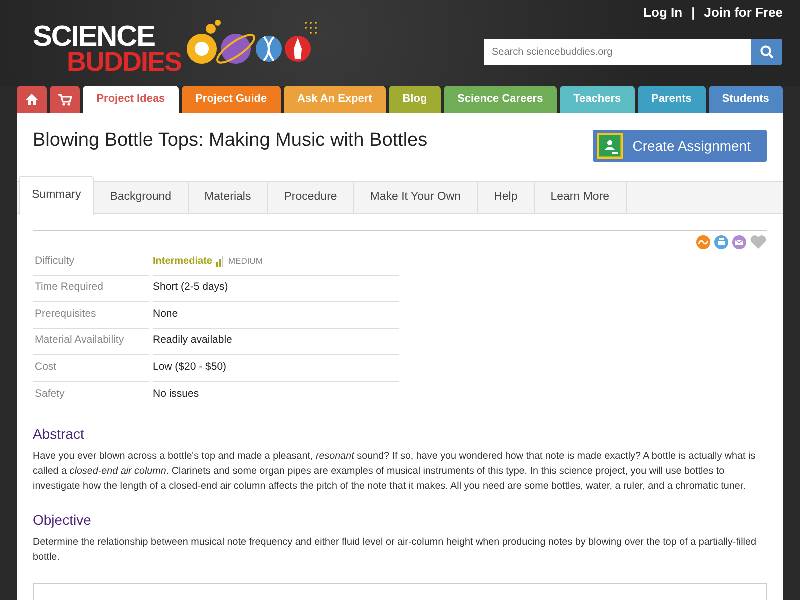  What do you see at coordinates (746, 99) in the screenshot?
I see `nav-tab: Students` at bounding box center [746, 99].